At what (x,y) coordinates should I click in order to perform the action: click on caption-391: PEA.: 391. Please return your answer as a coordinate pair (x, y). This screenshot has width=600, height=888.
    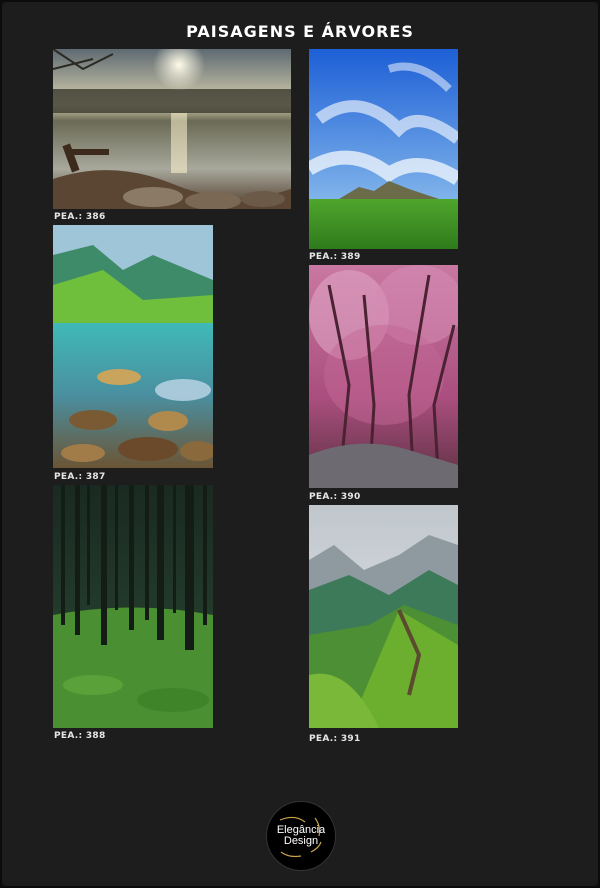
    Looking at the image, I should click on (335, 739).